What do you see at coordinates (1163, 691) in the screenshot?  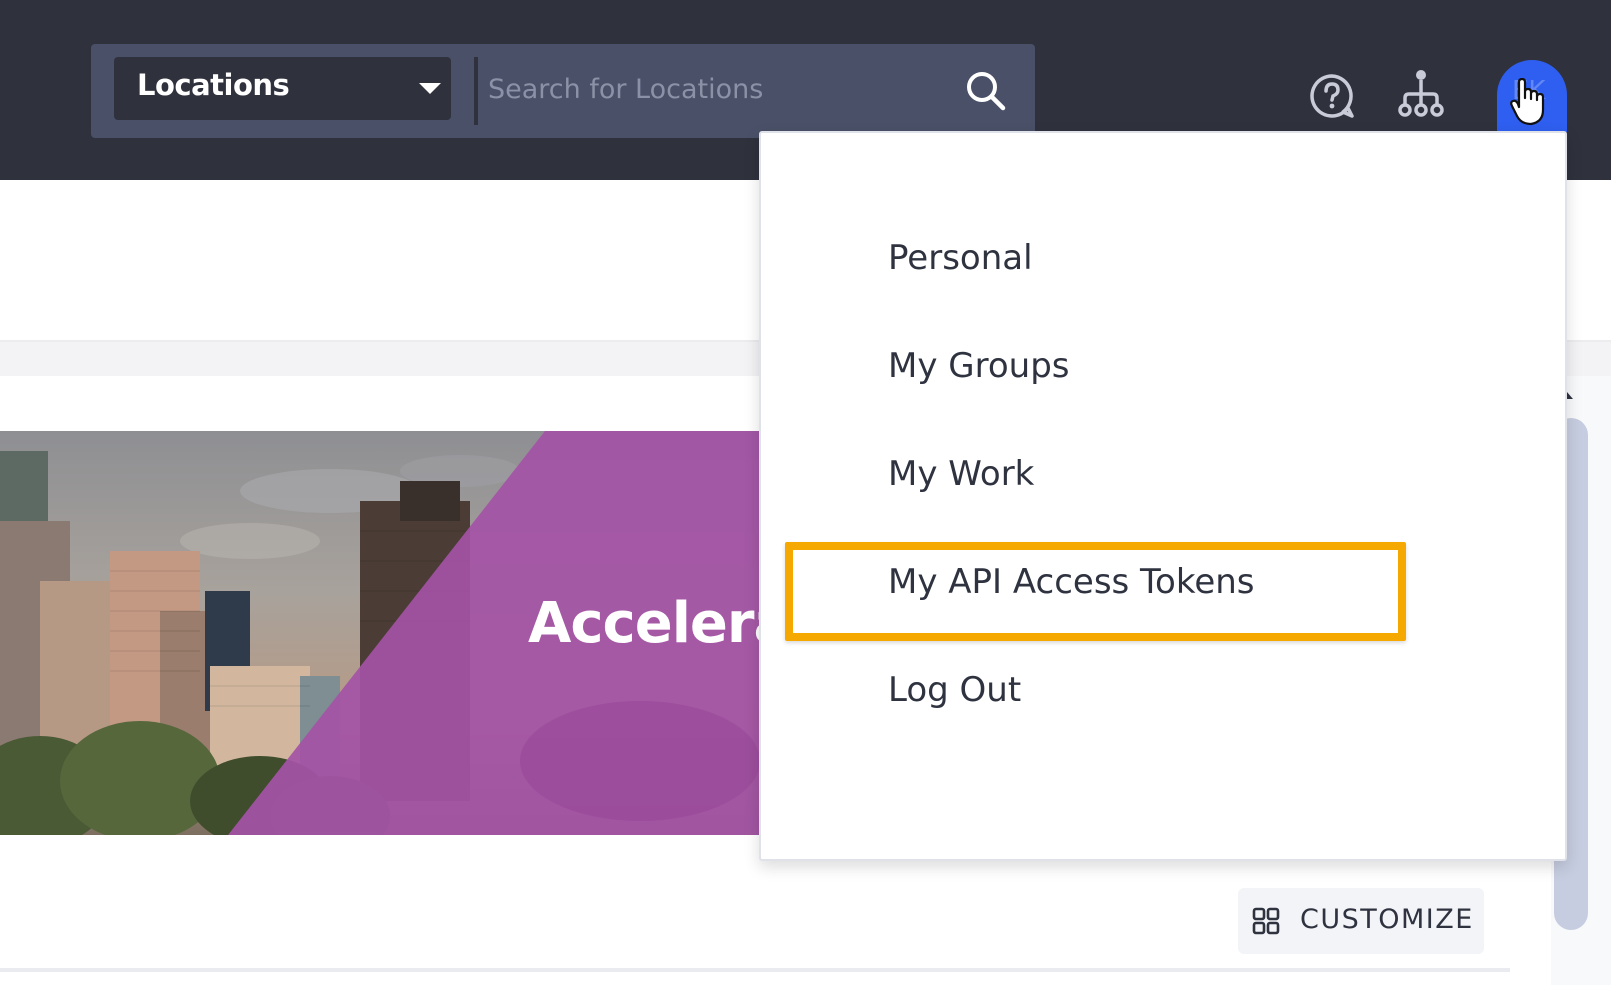 I see `menu-item-log-out: Log Out` at bounding box center [1163, 691].